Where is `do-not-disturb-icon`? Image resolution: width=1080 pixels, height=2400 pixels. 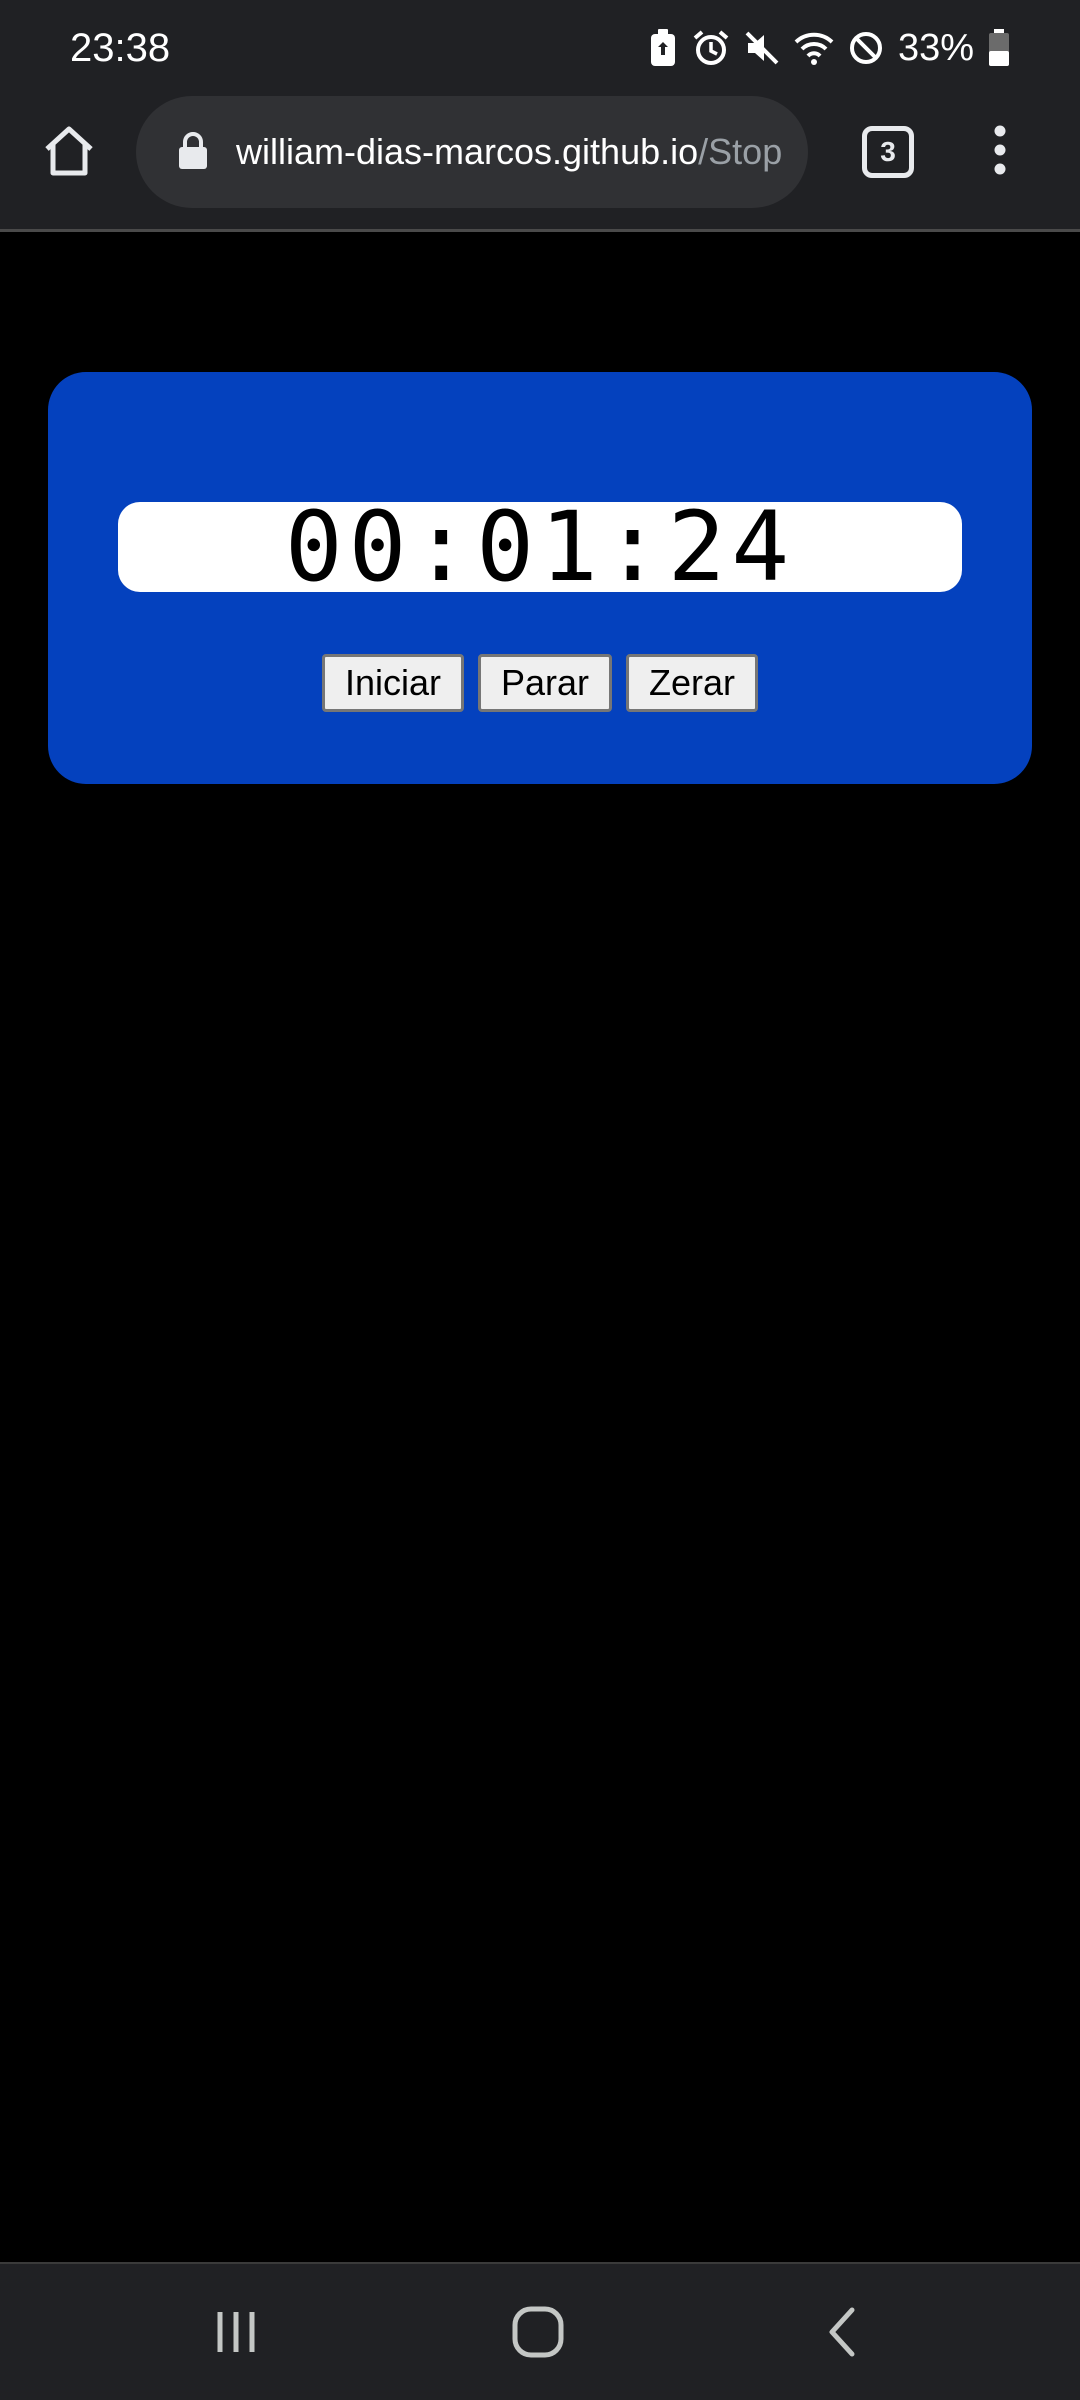 do-not-disturb-icon is located at coordinates (866, 48).